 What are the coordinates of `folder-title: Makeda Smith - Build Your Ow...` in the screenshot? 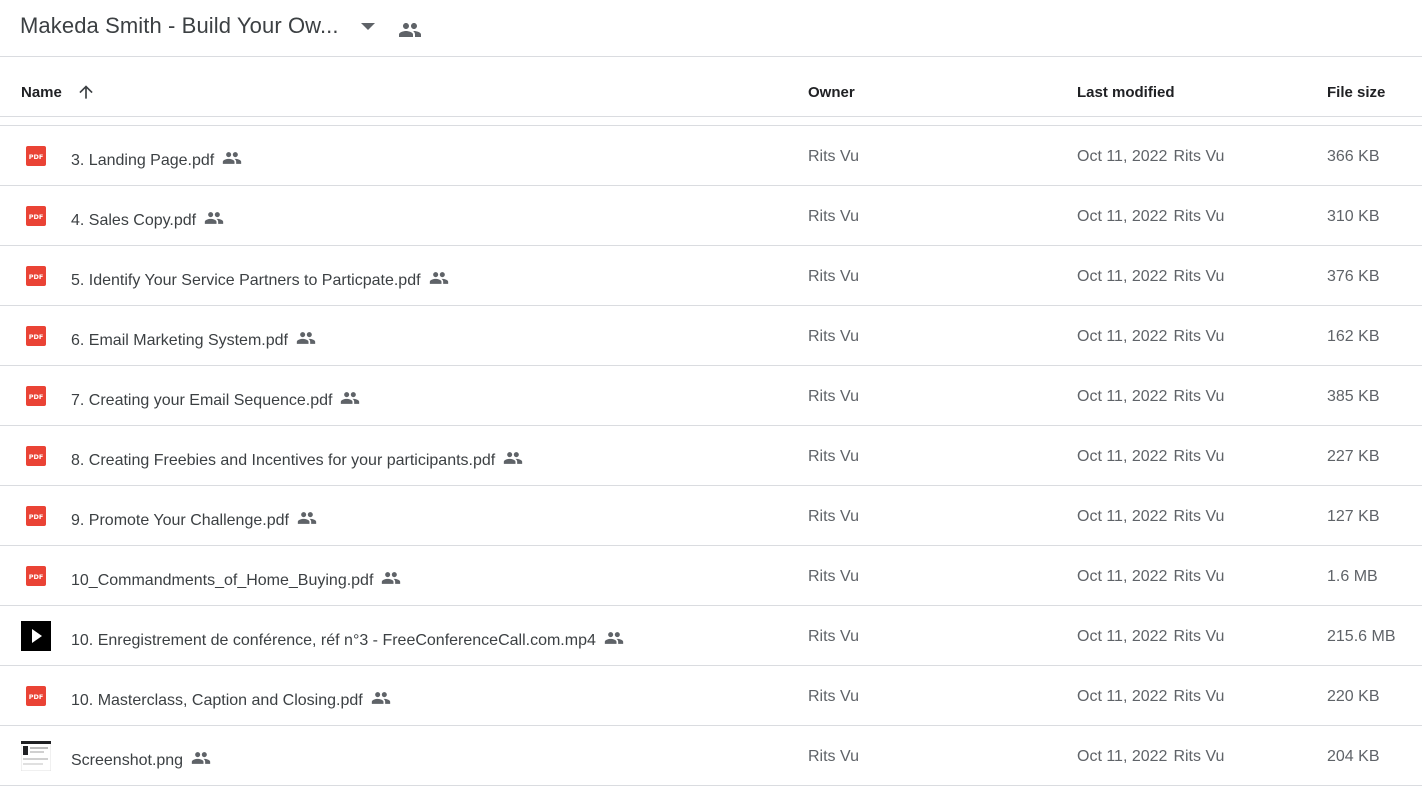 It's located at (179, 26).